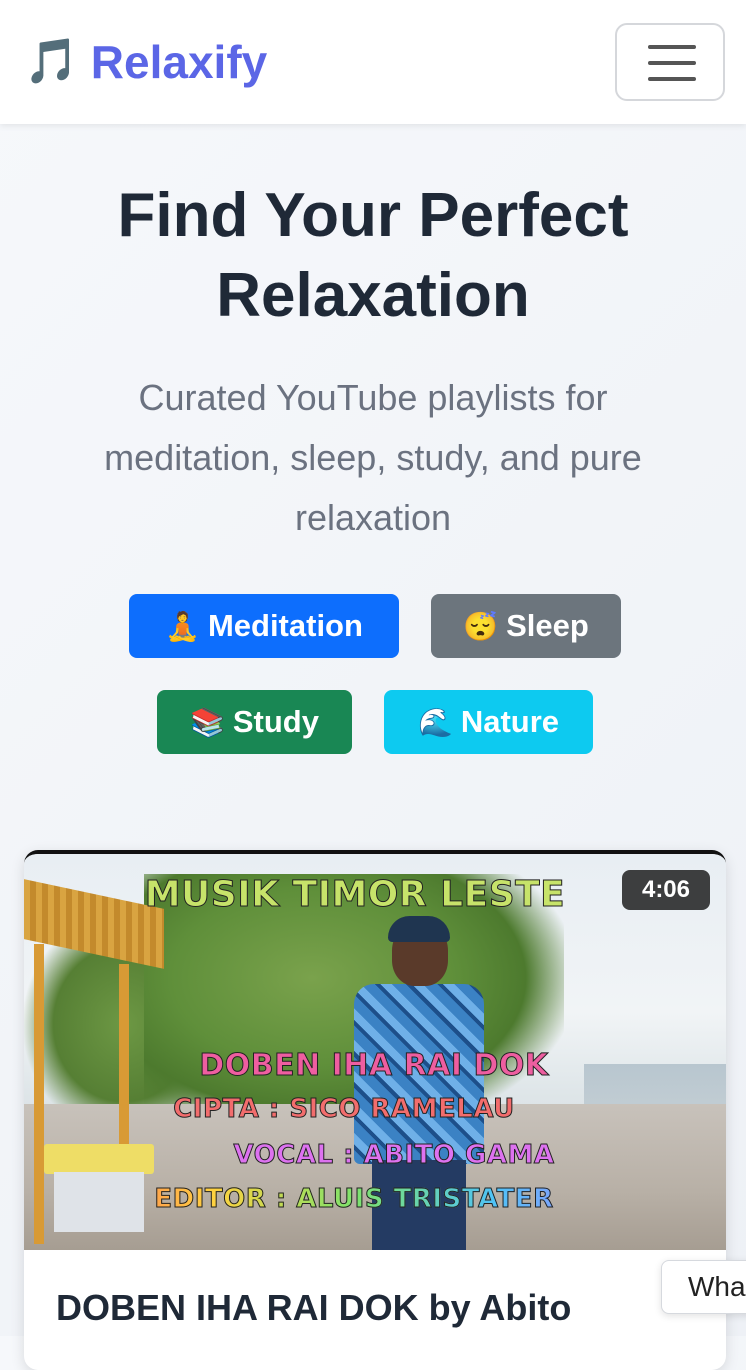  What do you see at coordinates (275, 721) in the screenshot?
I see `study-button-label: Study` at bounding box center [275, 721].